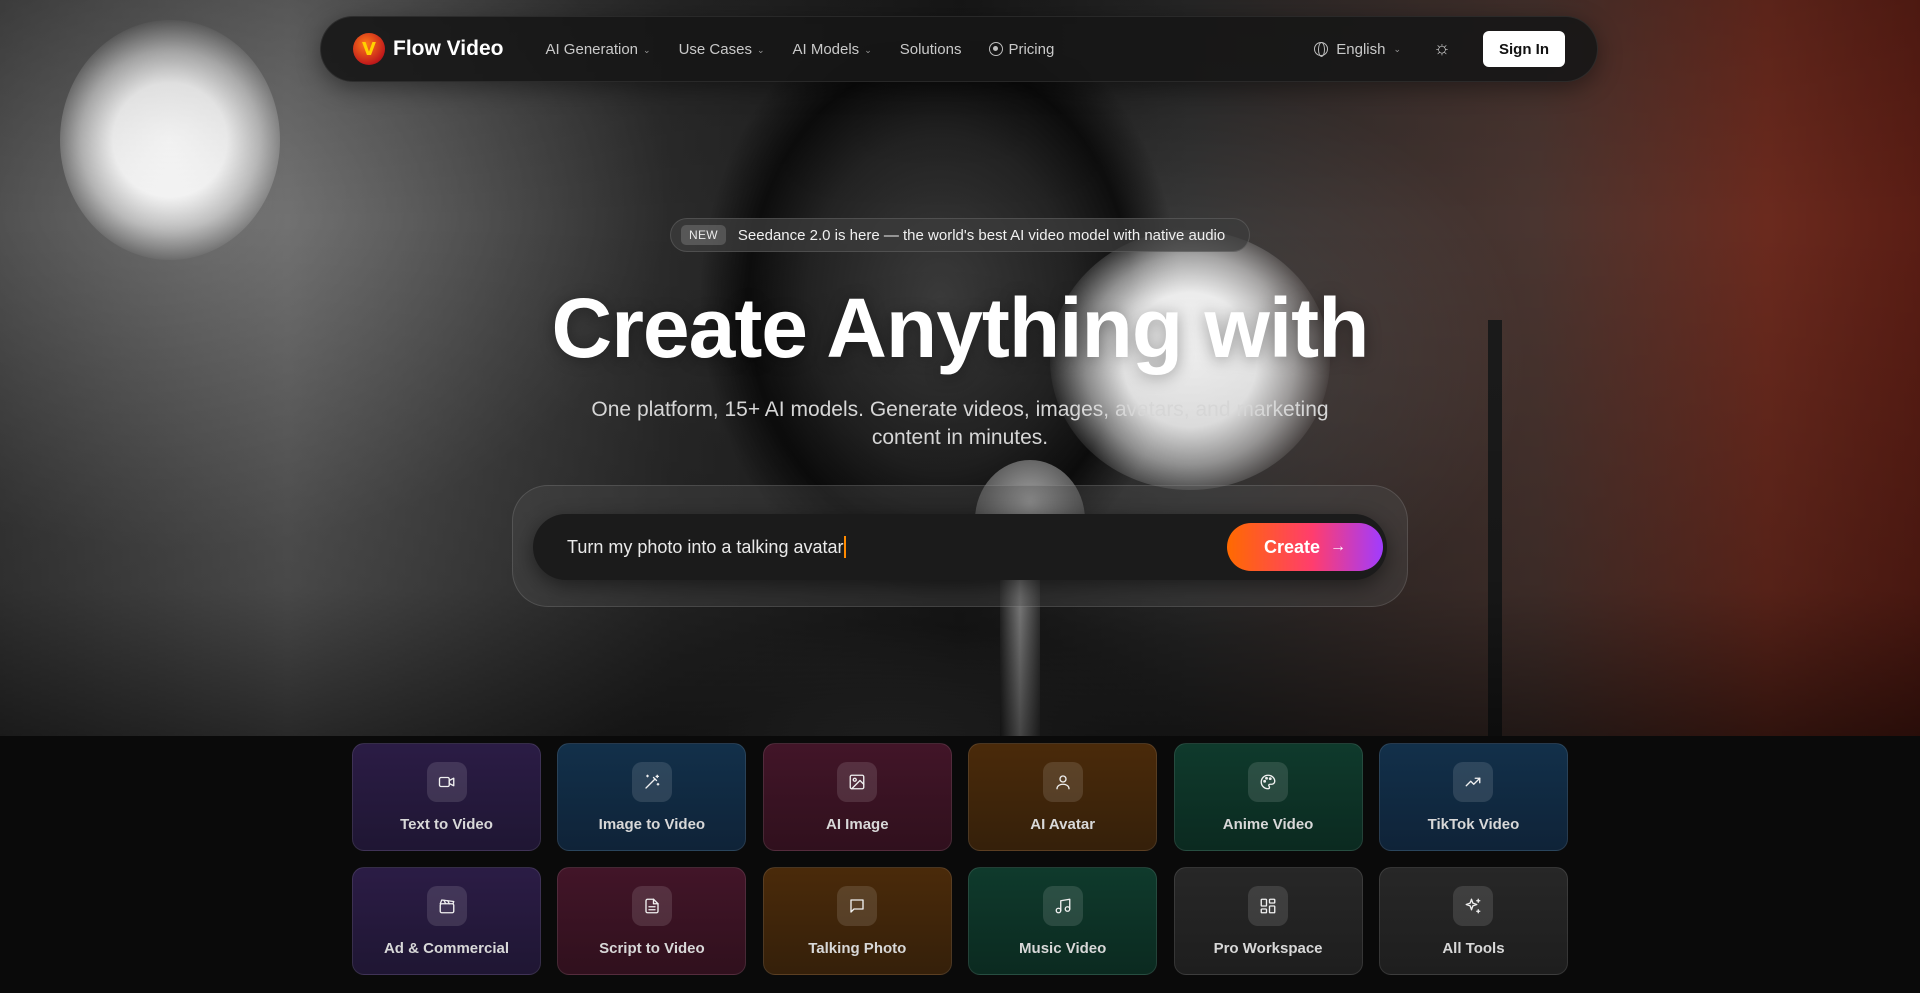 The height and width of the screenshot is (993, 1920). I want to click on image-icon, so click(857, 781).